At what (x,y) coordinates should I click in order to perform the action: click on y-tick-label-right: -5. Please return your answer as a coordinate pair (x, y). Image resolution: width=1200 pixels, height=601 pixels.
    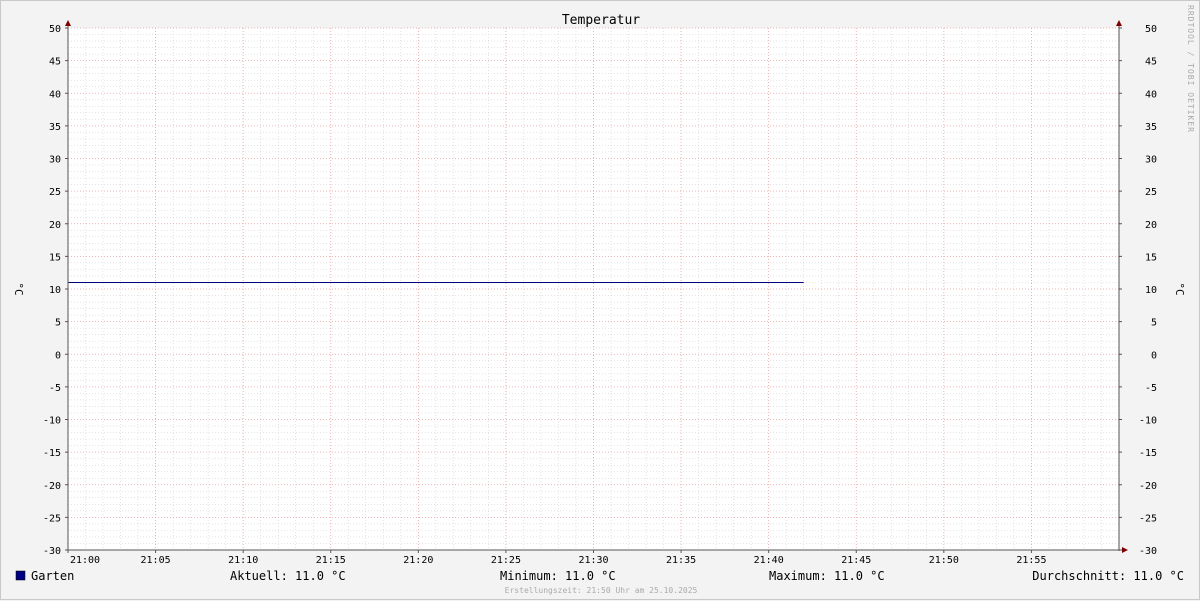
    Looking at the image, I should click on (1151, 388).